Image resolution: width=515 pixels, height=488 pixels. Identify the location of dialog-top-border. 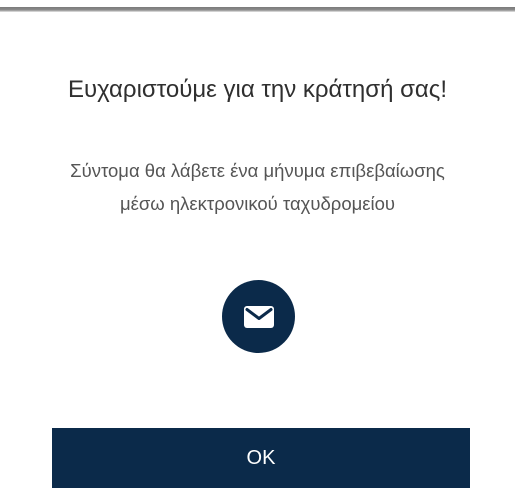
(257, 6).